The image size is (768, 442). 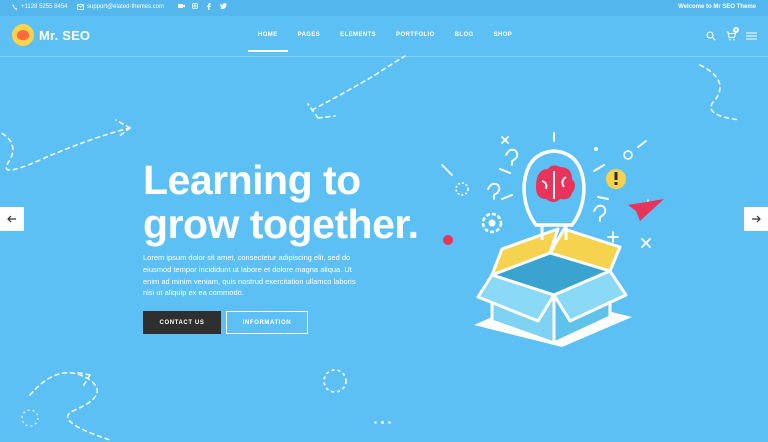 I want to click on slider-next-button, so click(x=756, y=219).